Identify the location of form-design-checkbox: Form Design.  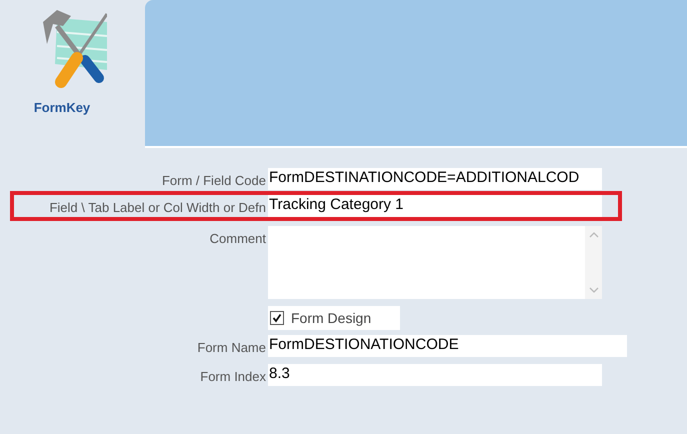
(334, 318).